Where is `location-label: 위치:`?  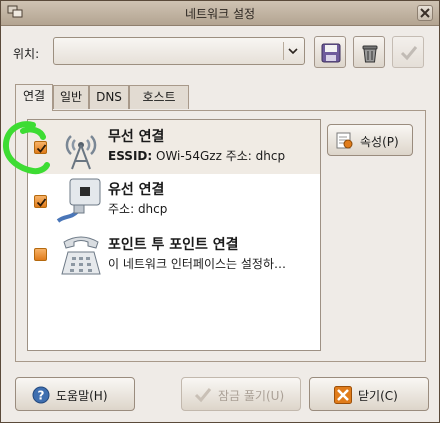 location-label: 위치: is located at coordinates (26, 54).